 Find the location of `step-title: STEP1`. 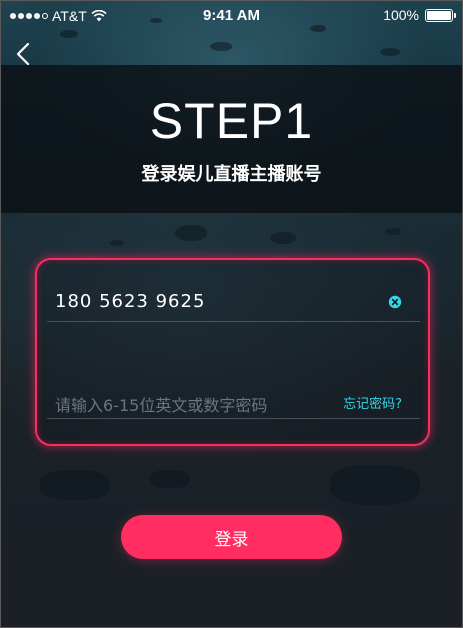

step-title: STEP1 is located at coordinates (231, 121).